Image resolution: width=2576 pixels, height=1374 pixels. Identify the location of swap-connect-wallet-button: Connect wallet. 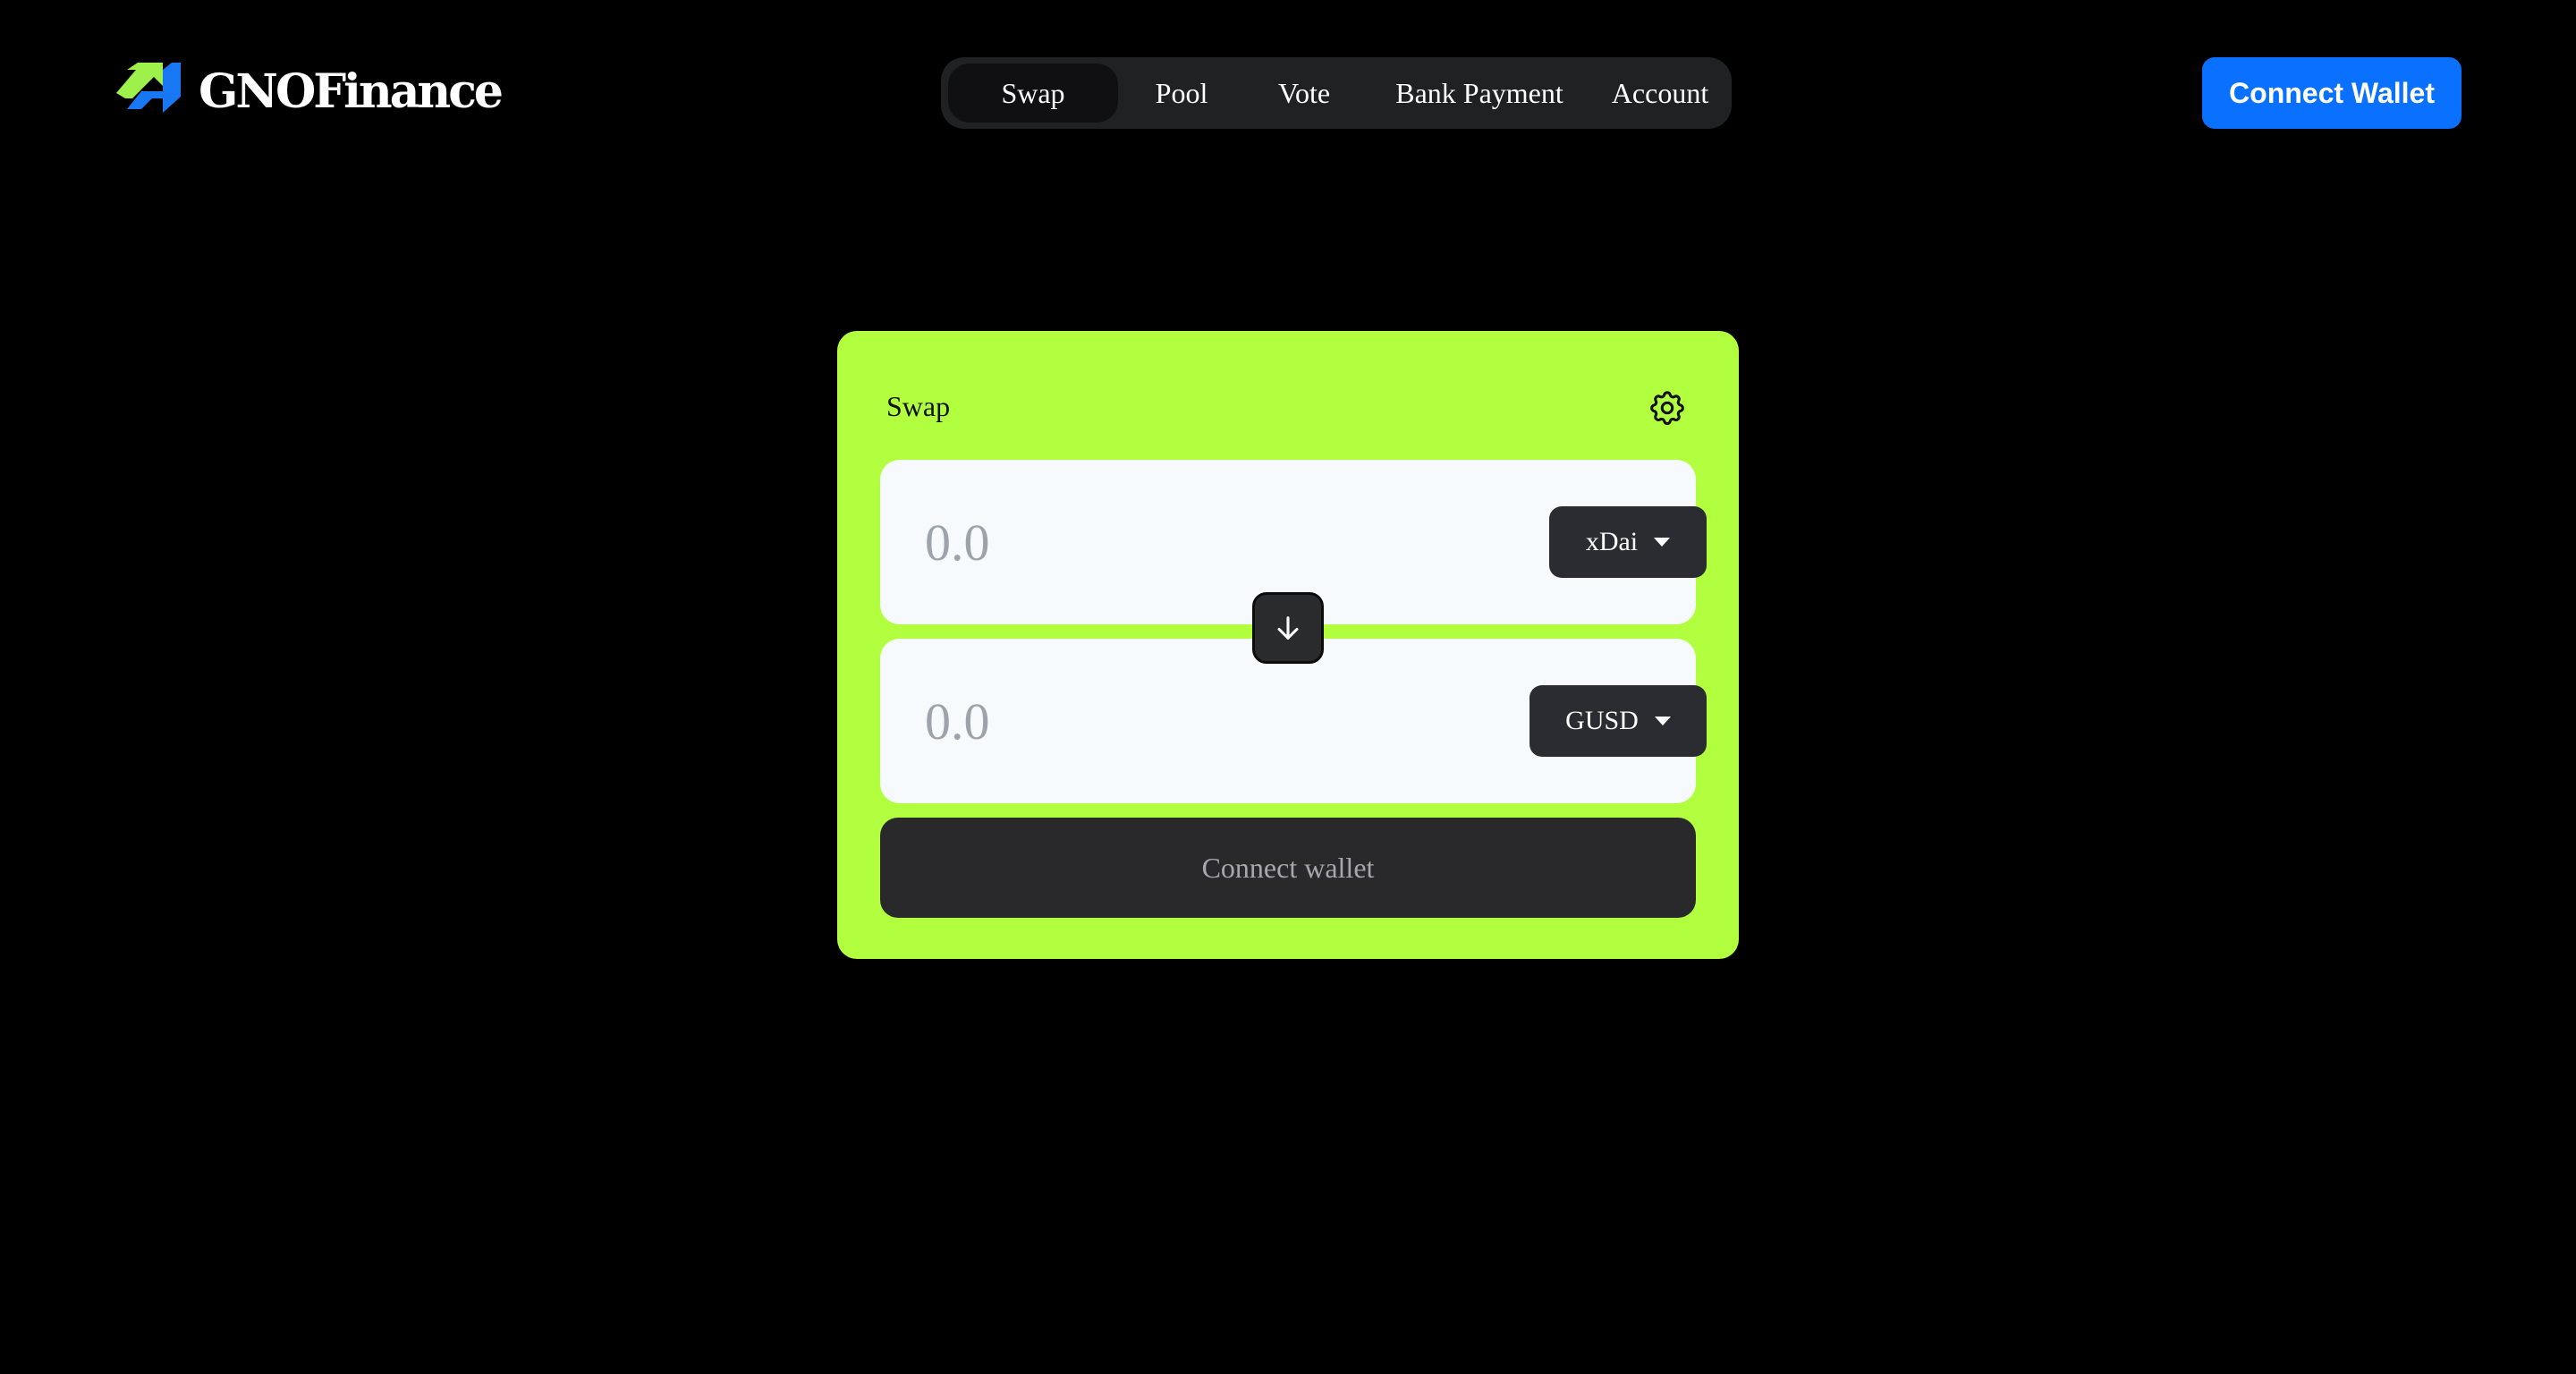
(1288, 868).